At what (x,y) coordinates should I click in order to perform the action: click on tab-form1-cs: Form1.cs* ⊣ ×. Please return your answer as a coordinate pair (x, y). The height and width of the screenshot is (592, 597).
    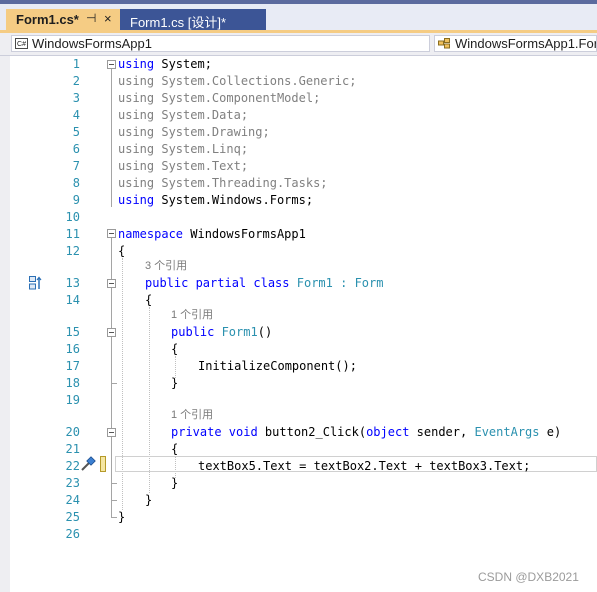
    Looking at the image, I should click on (63, 19).